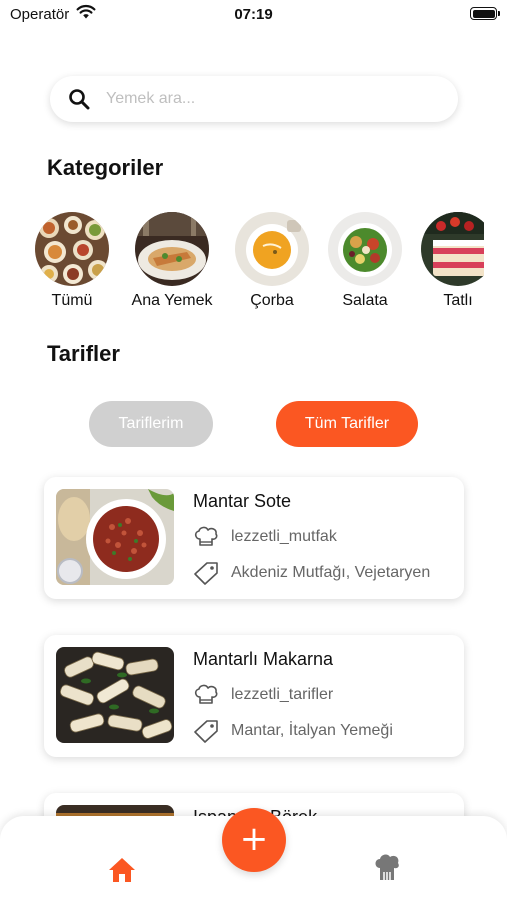  What do you see at coordinates (452, 249) in the screenshot?
I see `cake-photo` at bounding box center [452, 249].